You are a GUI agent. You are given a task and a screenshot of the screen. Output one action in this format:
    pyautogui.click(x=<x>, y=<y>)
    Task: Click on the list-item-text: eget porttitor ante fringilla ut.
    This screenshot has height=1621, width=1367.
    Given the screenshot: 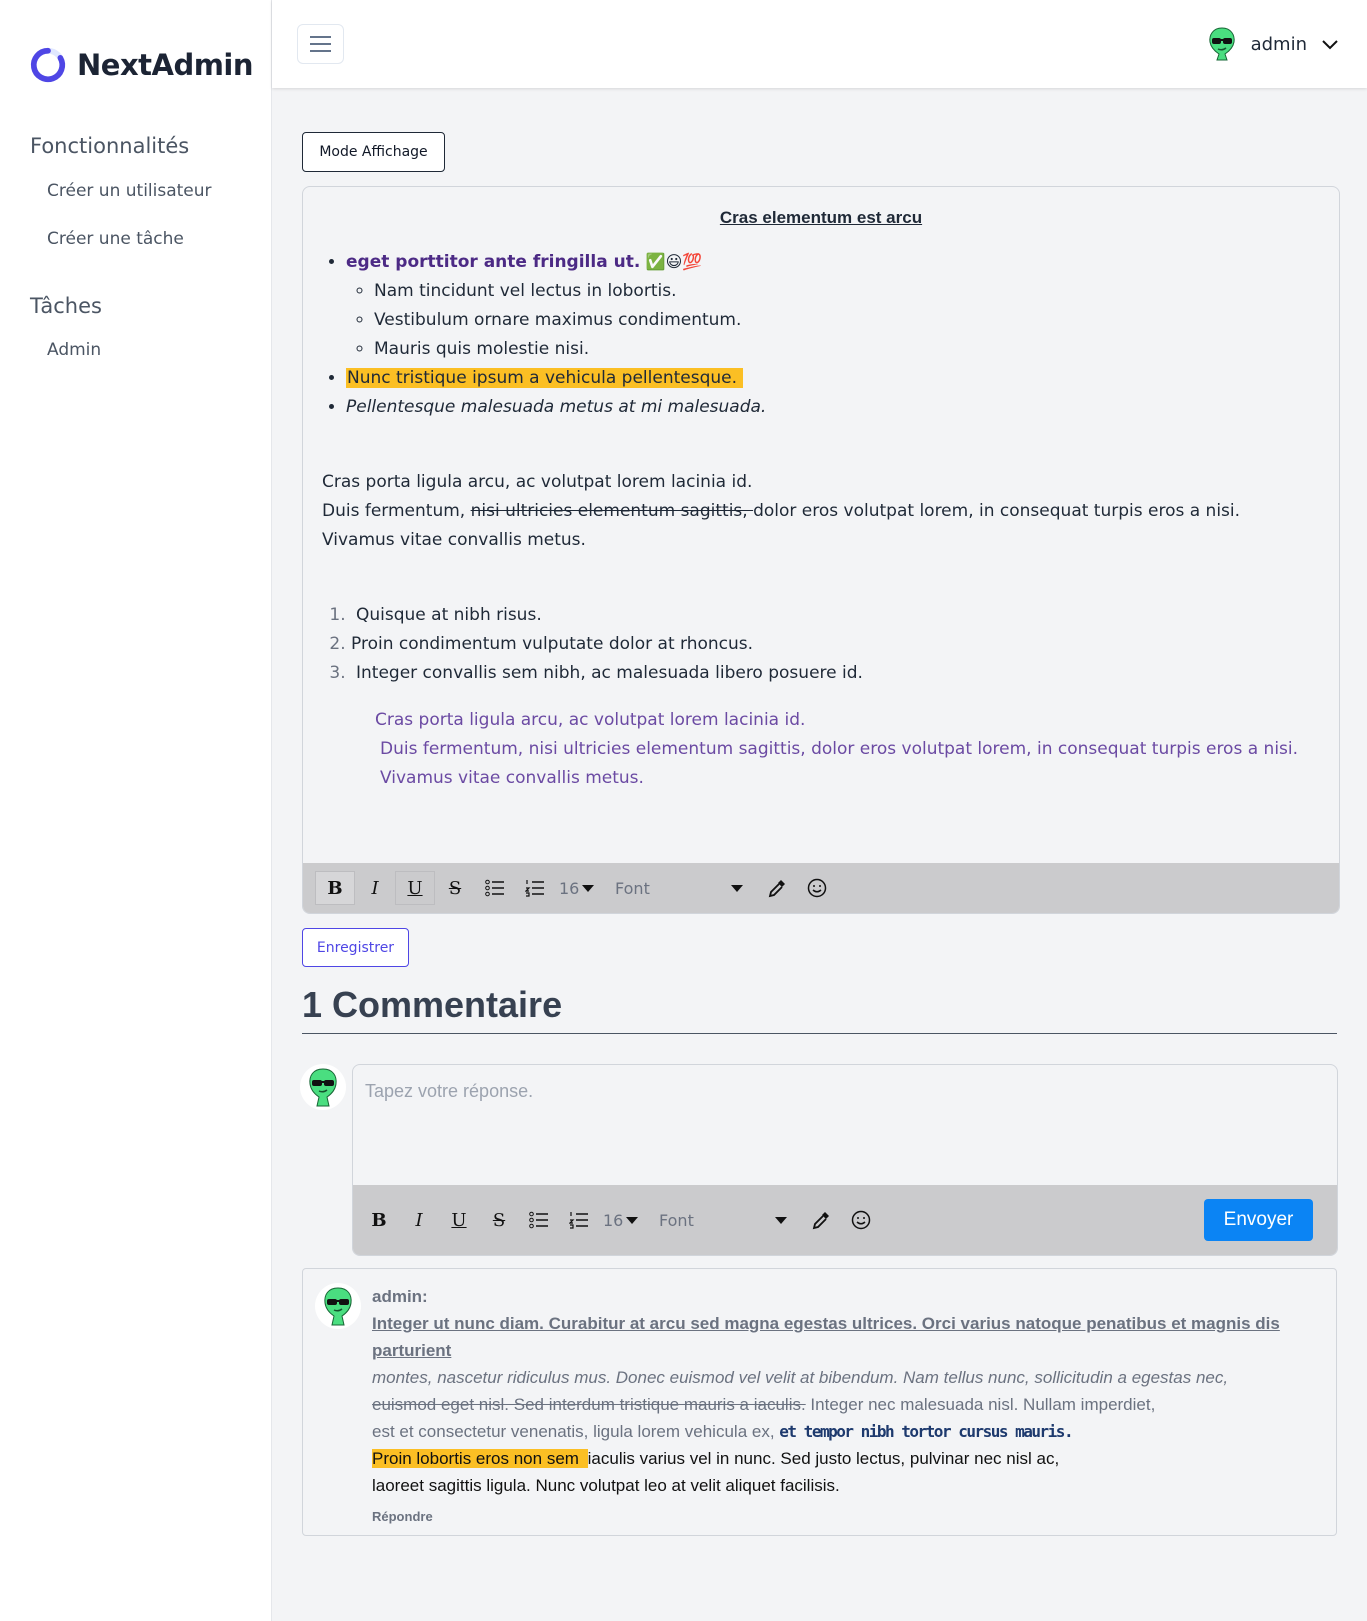 What is the action you would take?
    pyautogui.click(x=493, y=262)
    